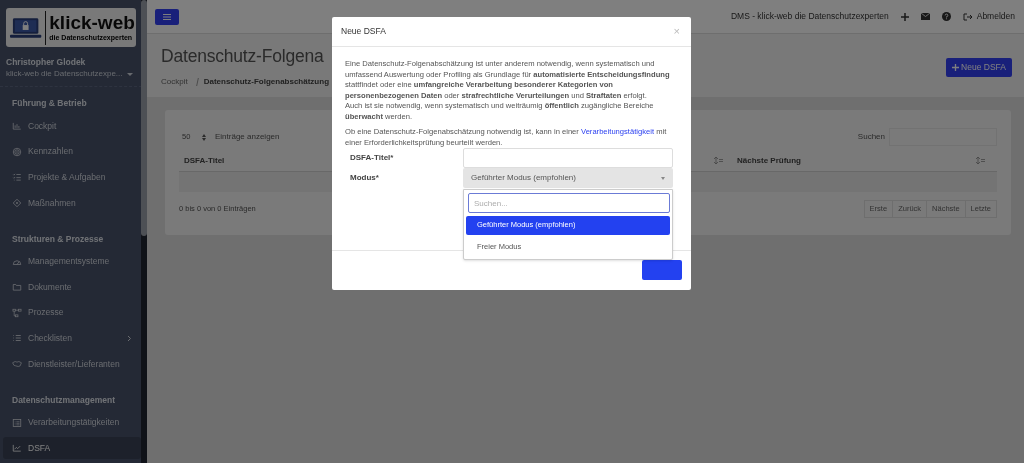 This screenshot has height=463, width=1024. What do you see at coordinates (17, 287) in the screenshot?
I see `folder-icon` at bounding box center [17, 287].